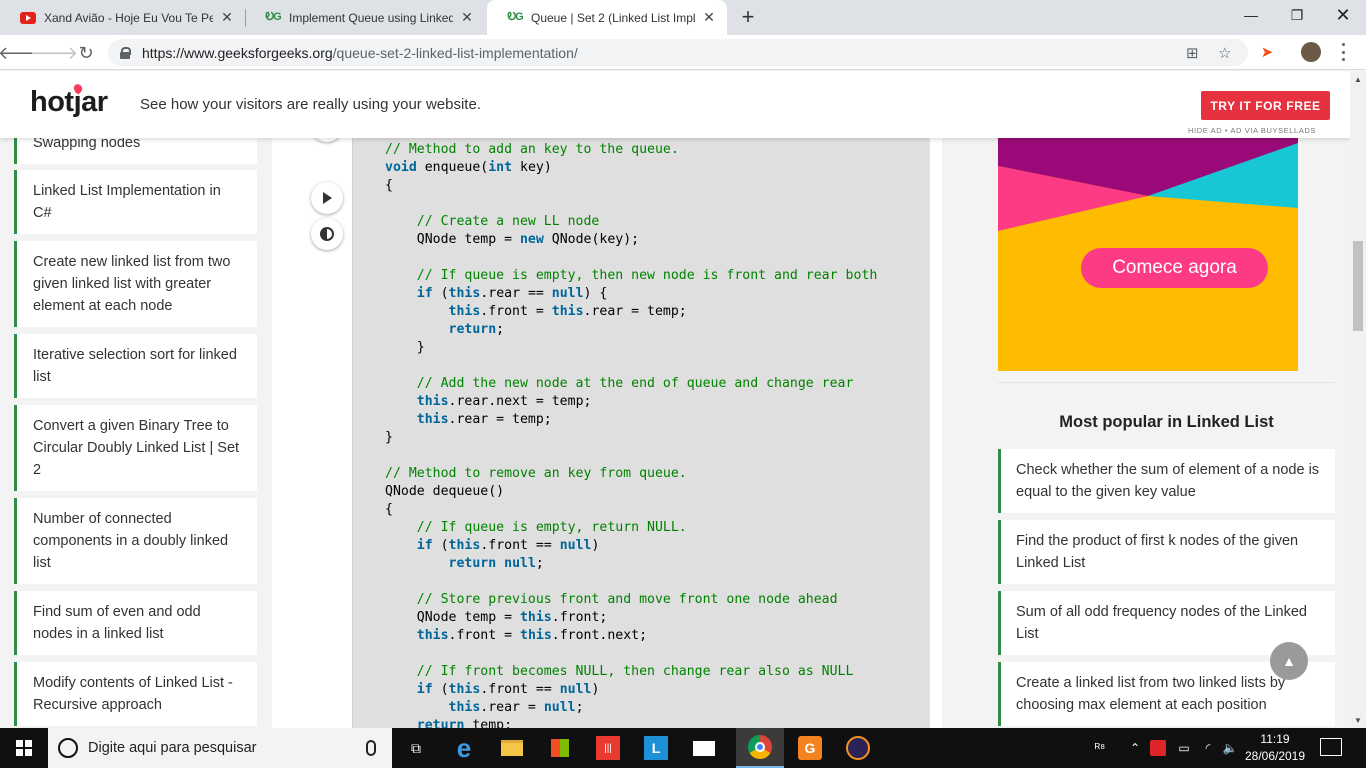  I want to click on battery-icon: ▭, so click(1184, 748).